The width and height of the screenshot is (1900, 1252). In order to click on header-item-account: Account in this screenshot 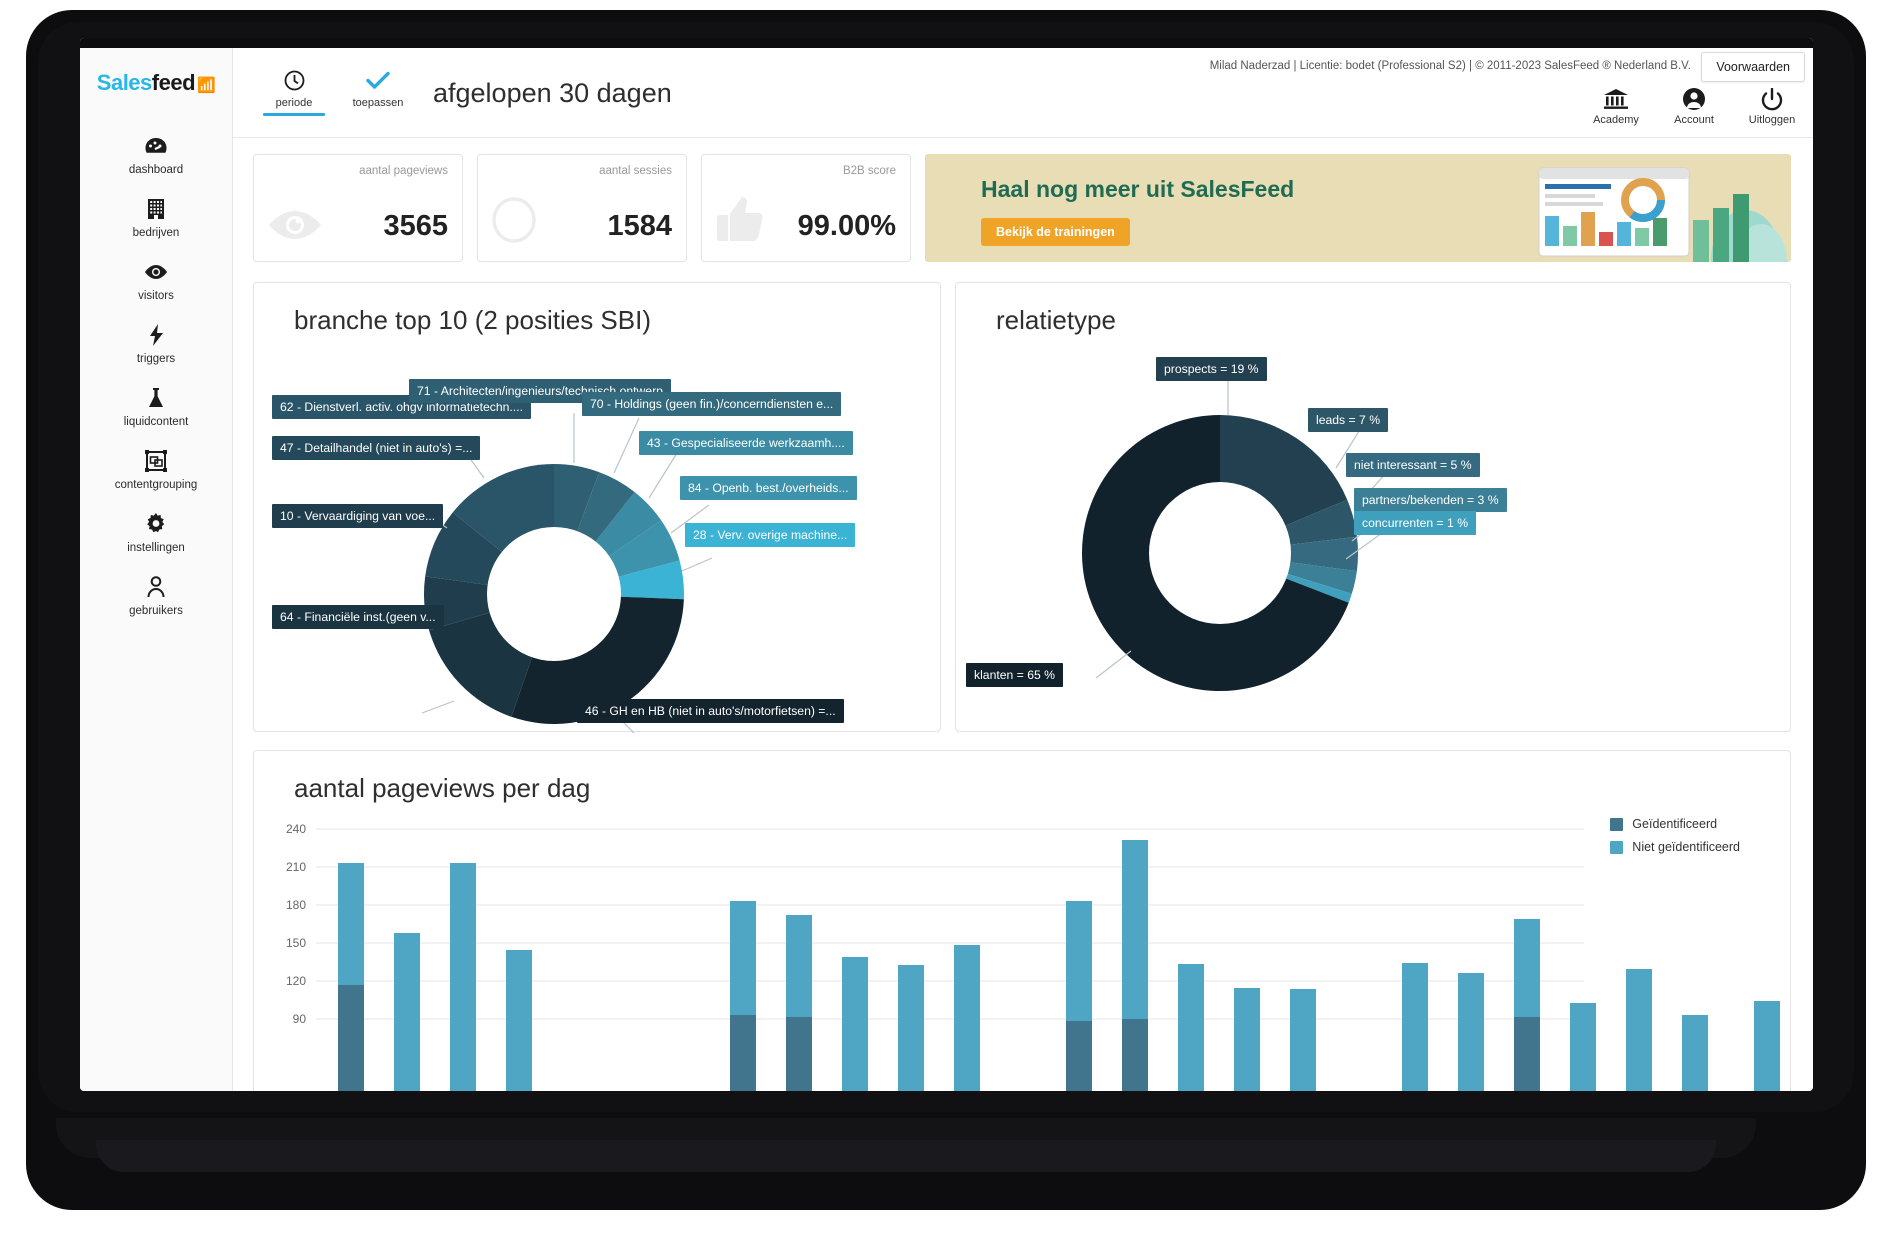, I will do `click(1694, 106)`.